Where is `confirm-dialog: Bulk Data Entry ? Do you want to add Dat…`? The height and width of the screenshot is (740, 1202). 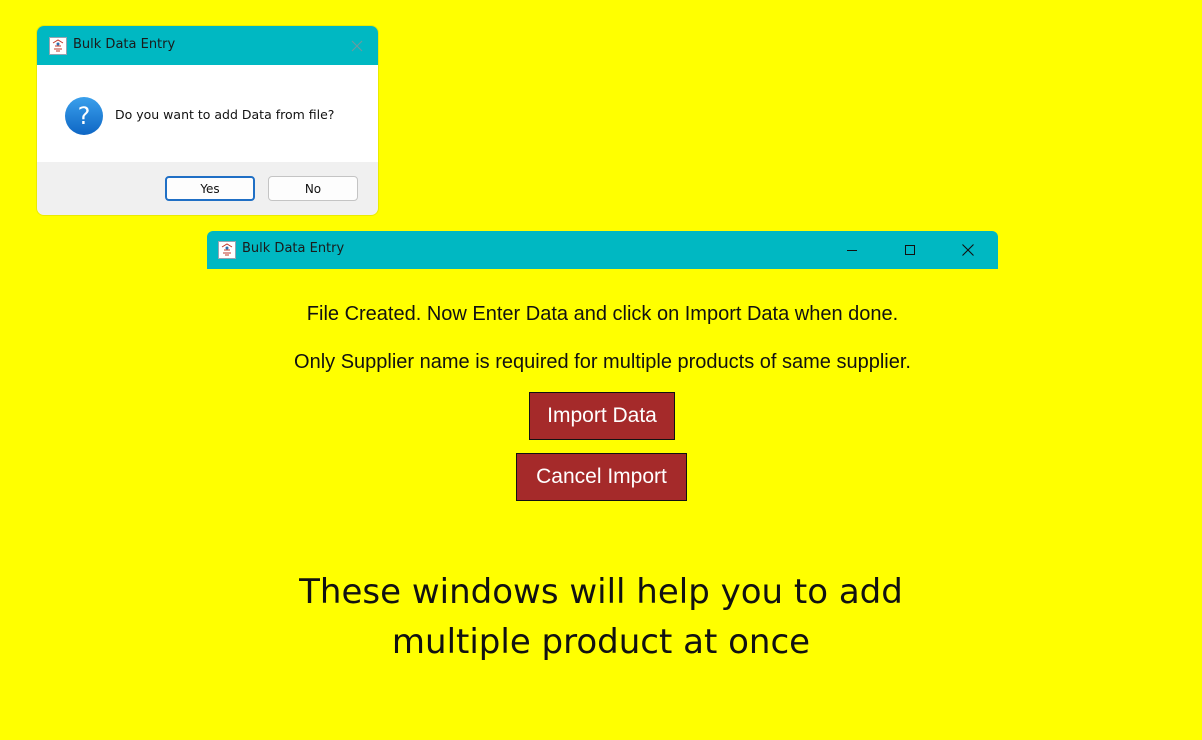
confirm-dialog: Bulk Data Entry ? Do you want to add Dat… is located at coordinates (207, 120).